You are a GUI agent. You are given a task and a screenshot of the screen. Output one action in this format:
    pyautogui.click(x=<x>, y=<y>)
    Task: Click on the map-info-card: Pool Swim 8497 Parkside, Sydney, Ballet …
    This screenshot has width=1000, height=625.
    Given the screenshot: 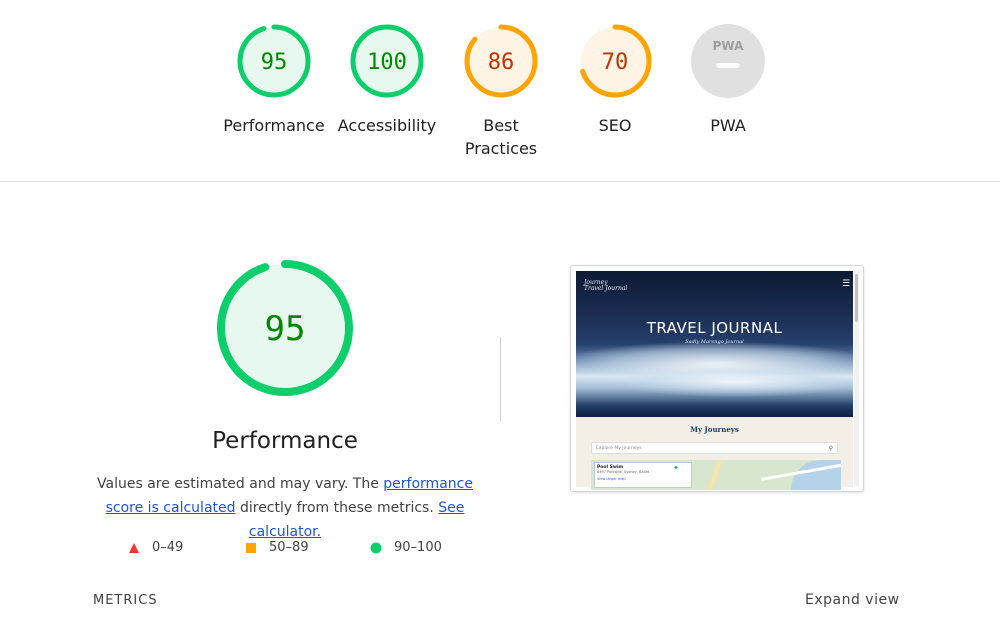 What is the action you would take?
    pyautogui.click(x=643, y=475)
    